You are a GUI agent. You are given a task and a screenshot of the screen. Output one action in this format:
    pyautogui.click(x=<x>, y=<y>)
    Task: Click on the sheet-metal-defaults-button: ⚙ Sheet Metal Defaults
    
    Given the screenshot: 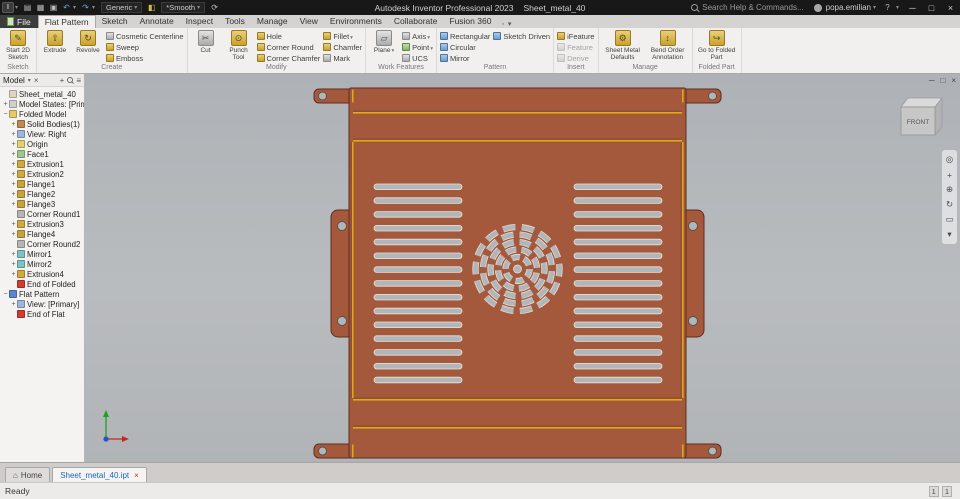 What is the action you would take?
    pyautogui.click(x=623, y=46)
    